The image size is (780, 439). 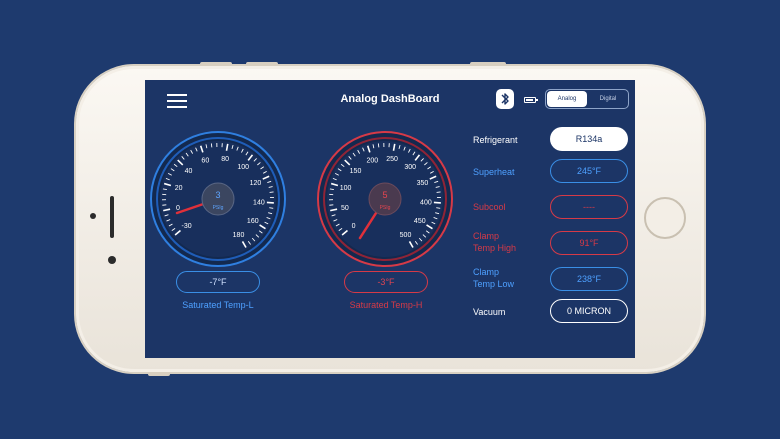 What do you see at coordinates (438, 192) in the screenshot?
I see `high-gauge-tick` at bounding box center [438, 192].